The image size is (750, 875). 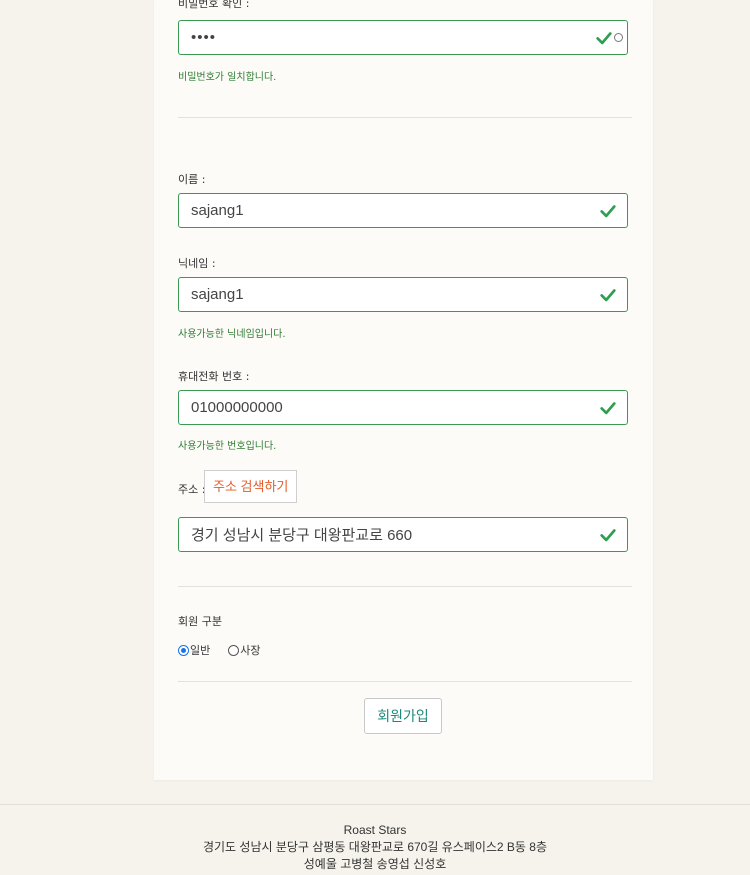 I want to click on radio-general, so click(x=183, y=650).